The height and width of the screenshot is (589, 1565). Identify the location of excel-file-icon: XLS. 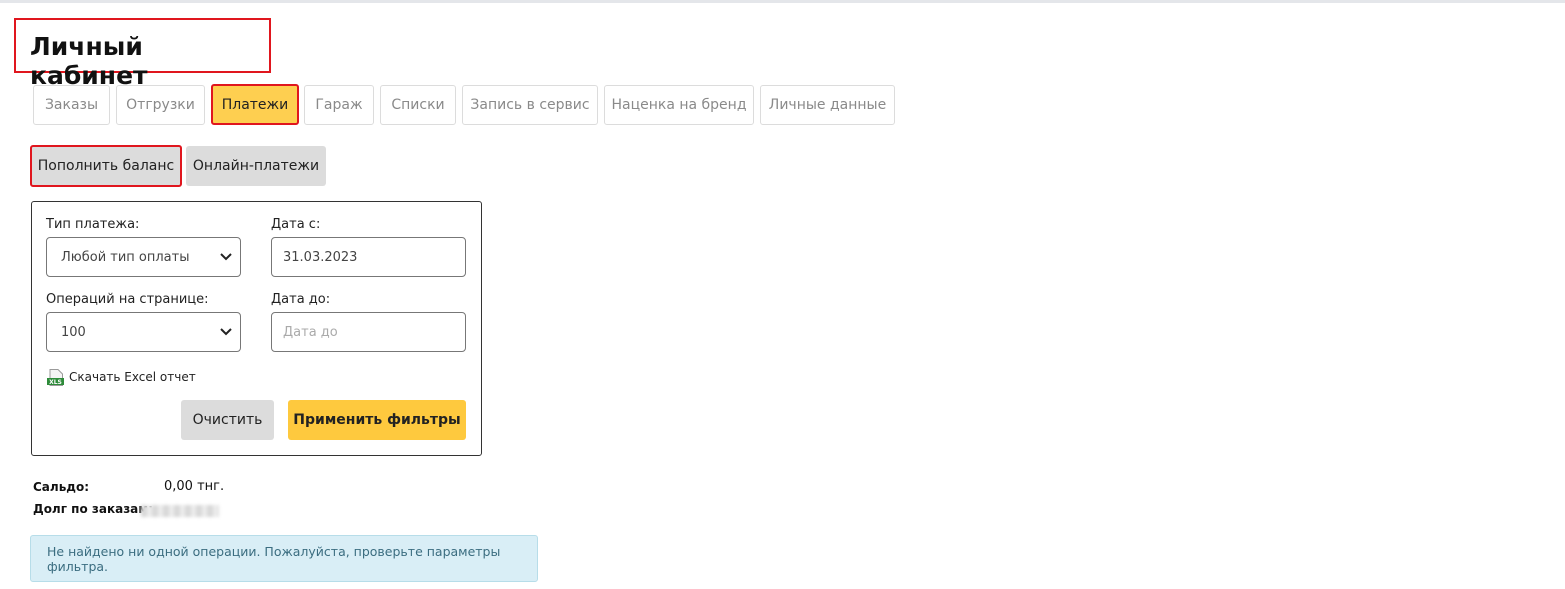
(55, 377).